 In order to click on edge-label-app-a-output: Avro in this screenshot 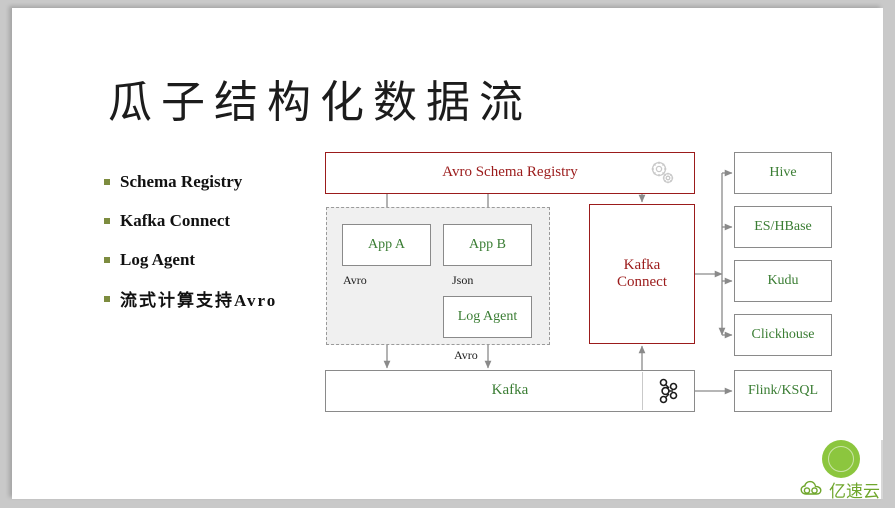, I will do `click(355, 280)`.